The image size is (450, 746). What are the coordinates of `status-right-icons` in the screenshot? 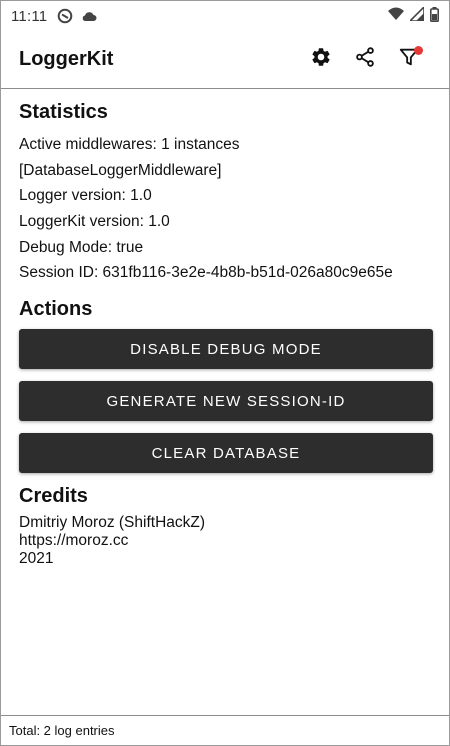 It's located at (414, 15).